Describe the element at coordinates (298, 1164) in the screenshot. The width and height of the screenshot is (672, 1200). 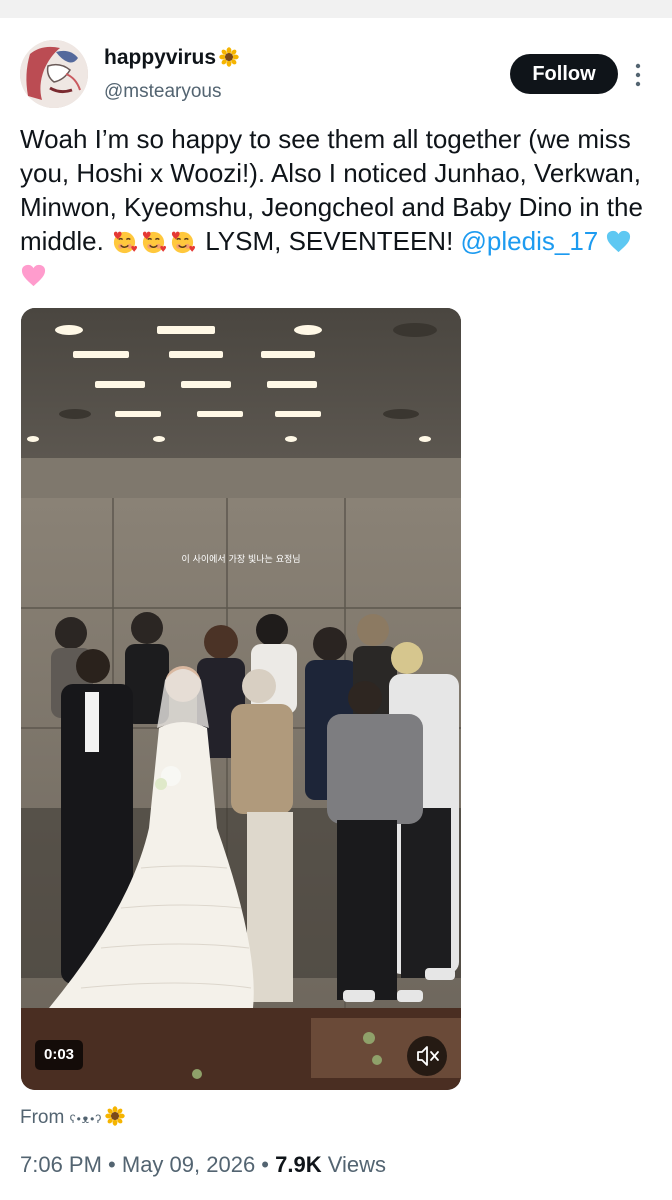
I see `views-count: 7.9K` at that location.